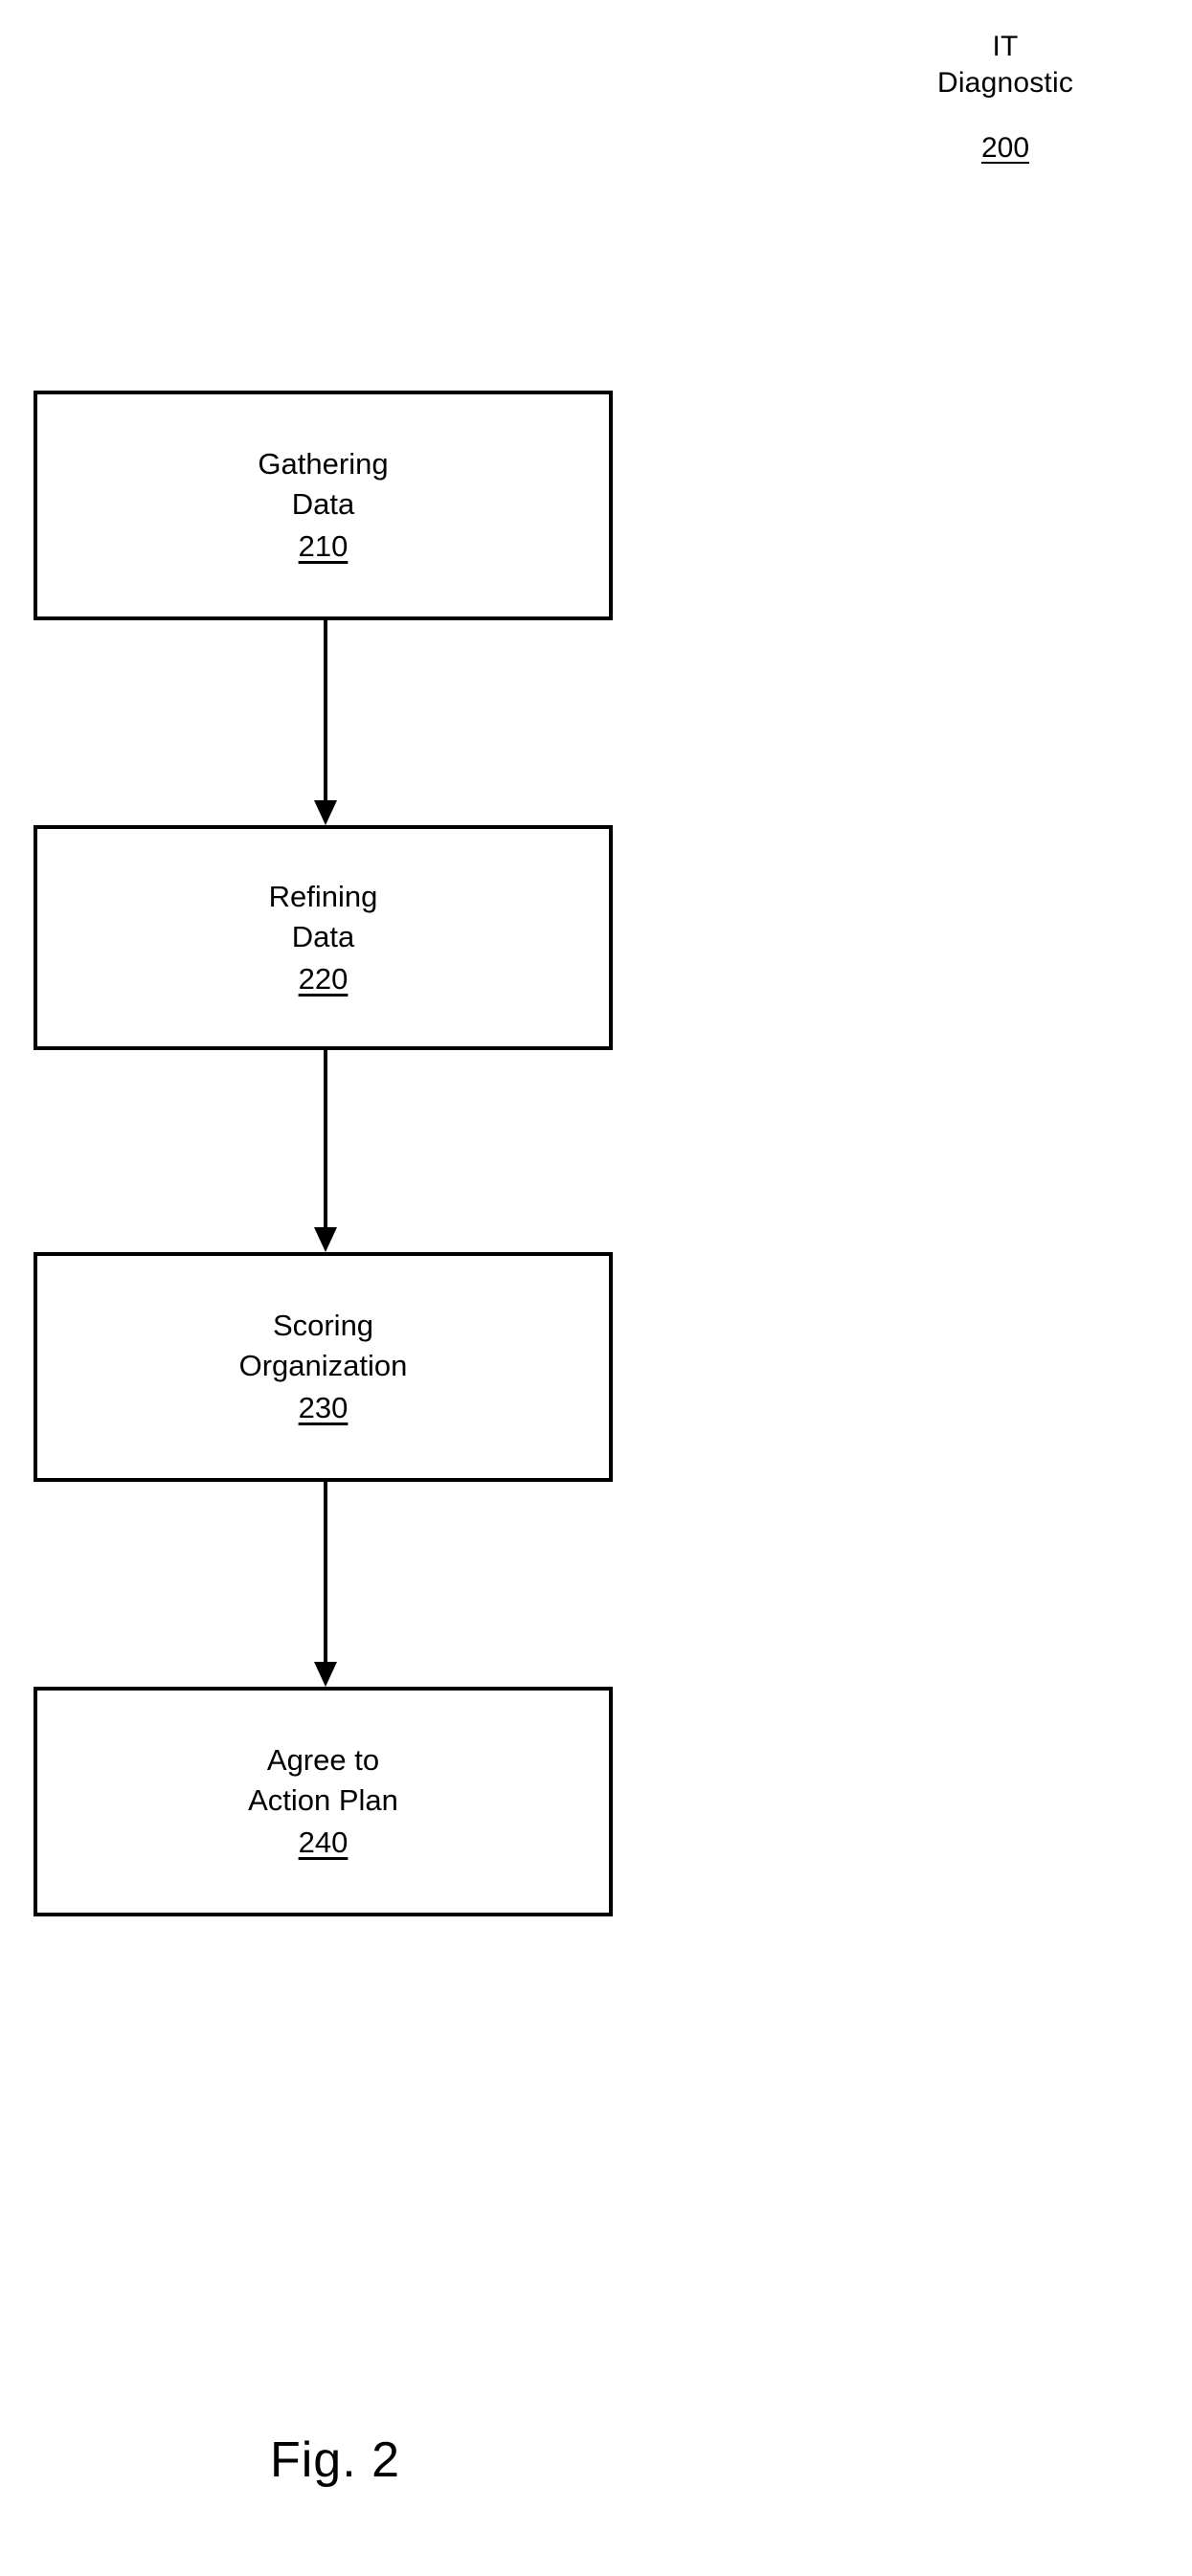  Describe the element at coordinates (323, 1760) in the screenshot. I see `flow-node-label-line-1: Agree to` at that location.